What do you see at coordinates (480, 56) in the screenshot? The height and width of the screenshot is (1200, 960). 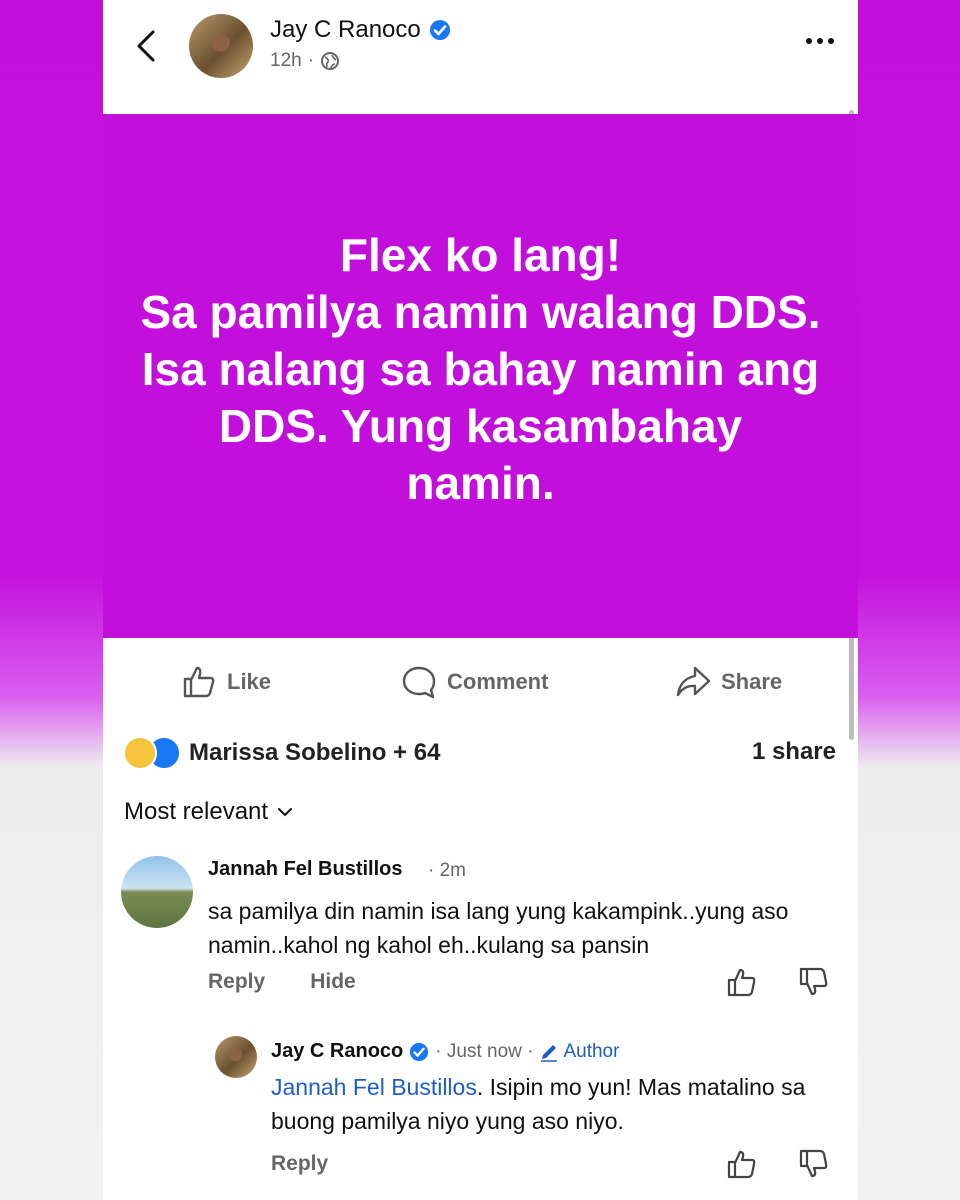 I see `post-header: Jay C Ranoco 12h ·` at bounding box center [480, 56].